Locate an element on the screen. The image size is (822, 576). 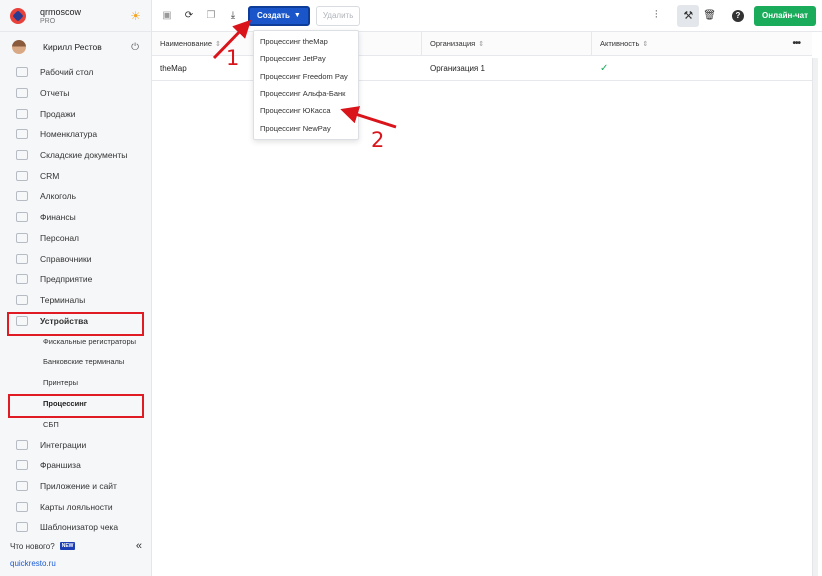
annotation-step-1: 1 is located at coordinates (233, 58).